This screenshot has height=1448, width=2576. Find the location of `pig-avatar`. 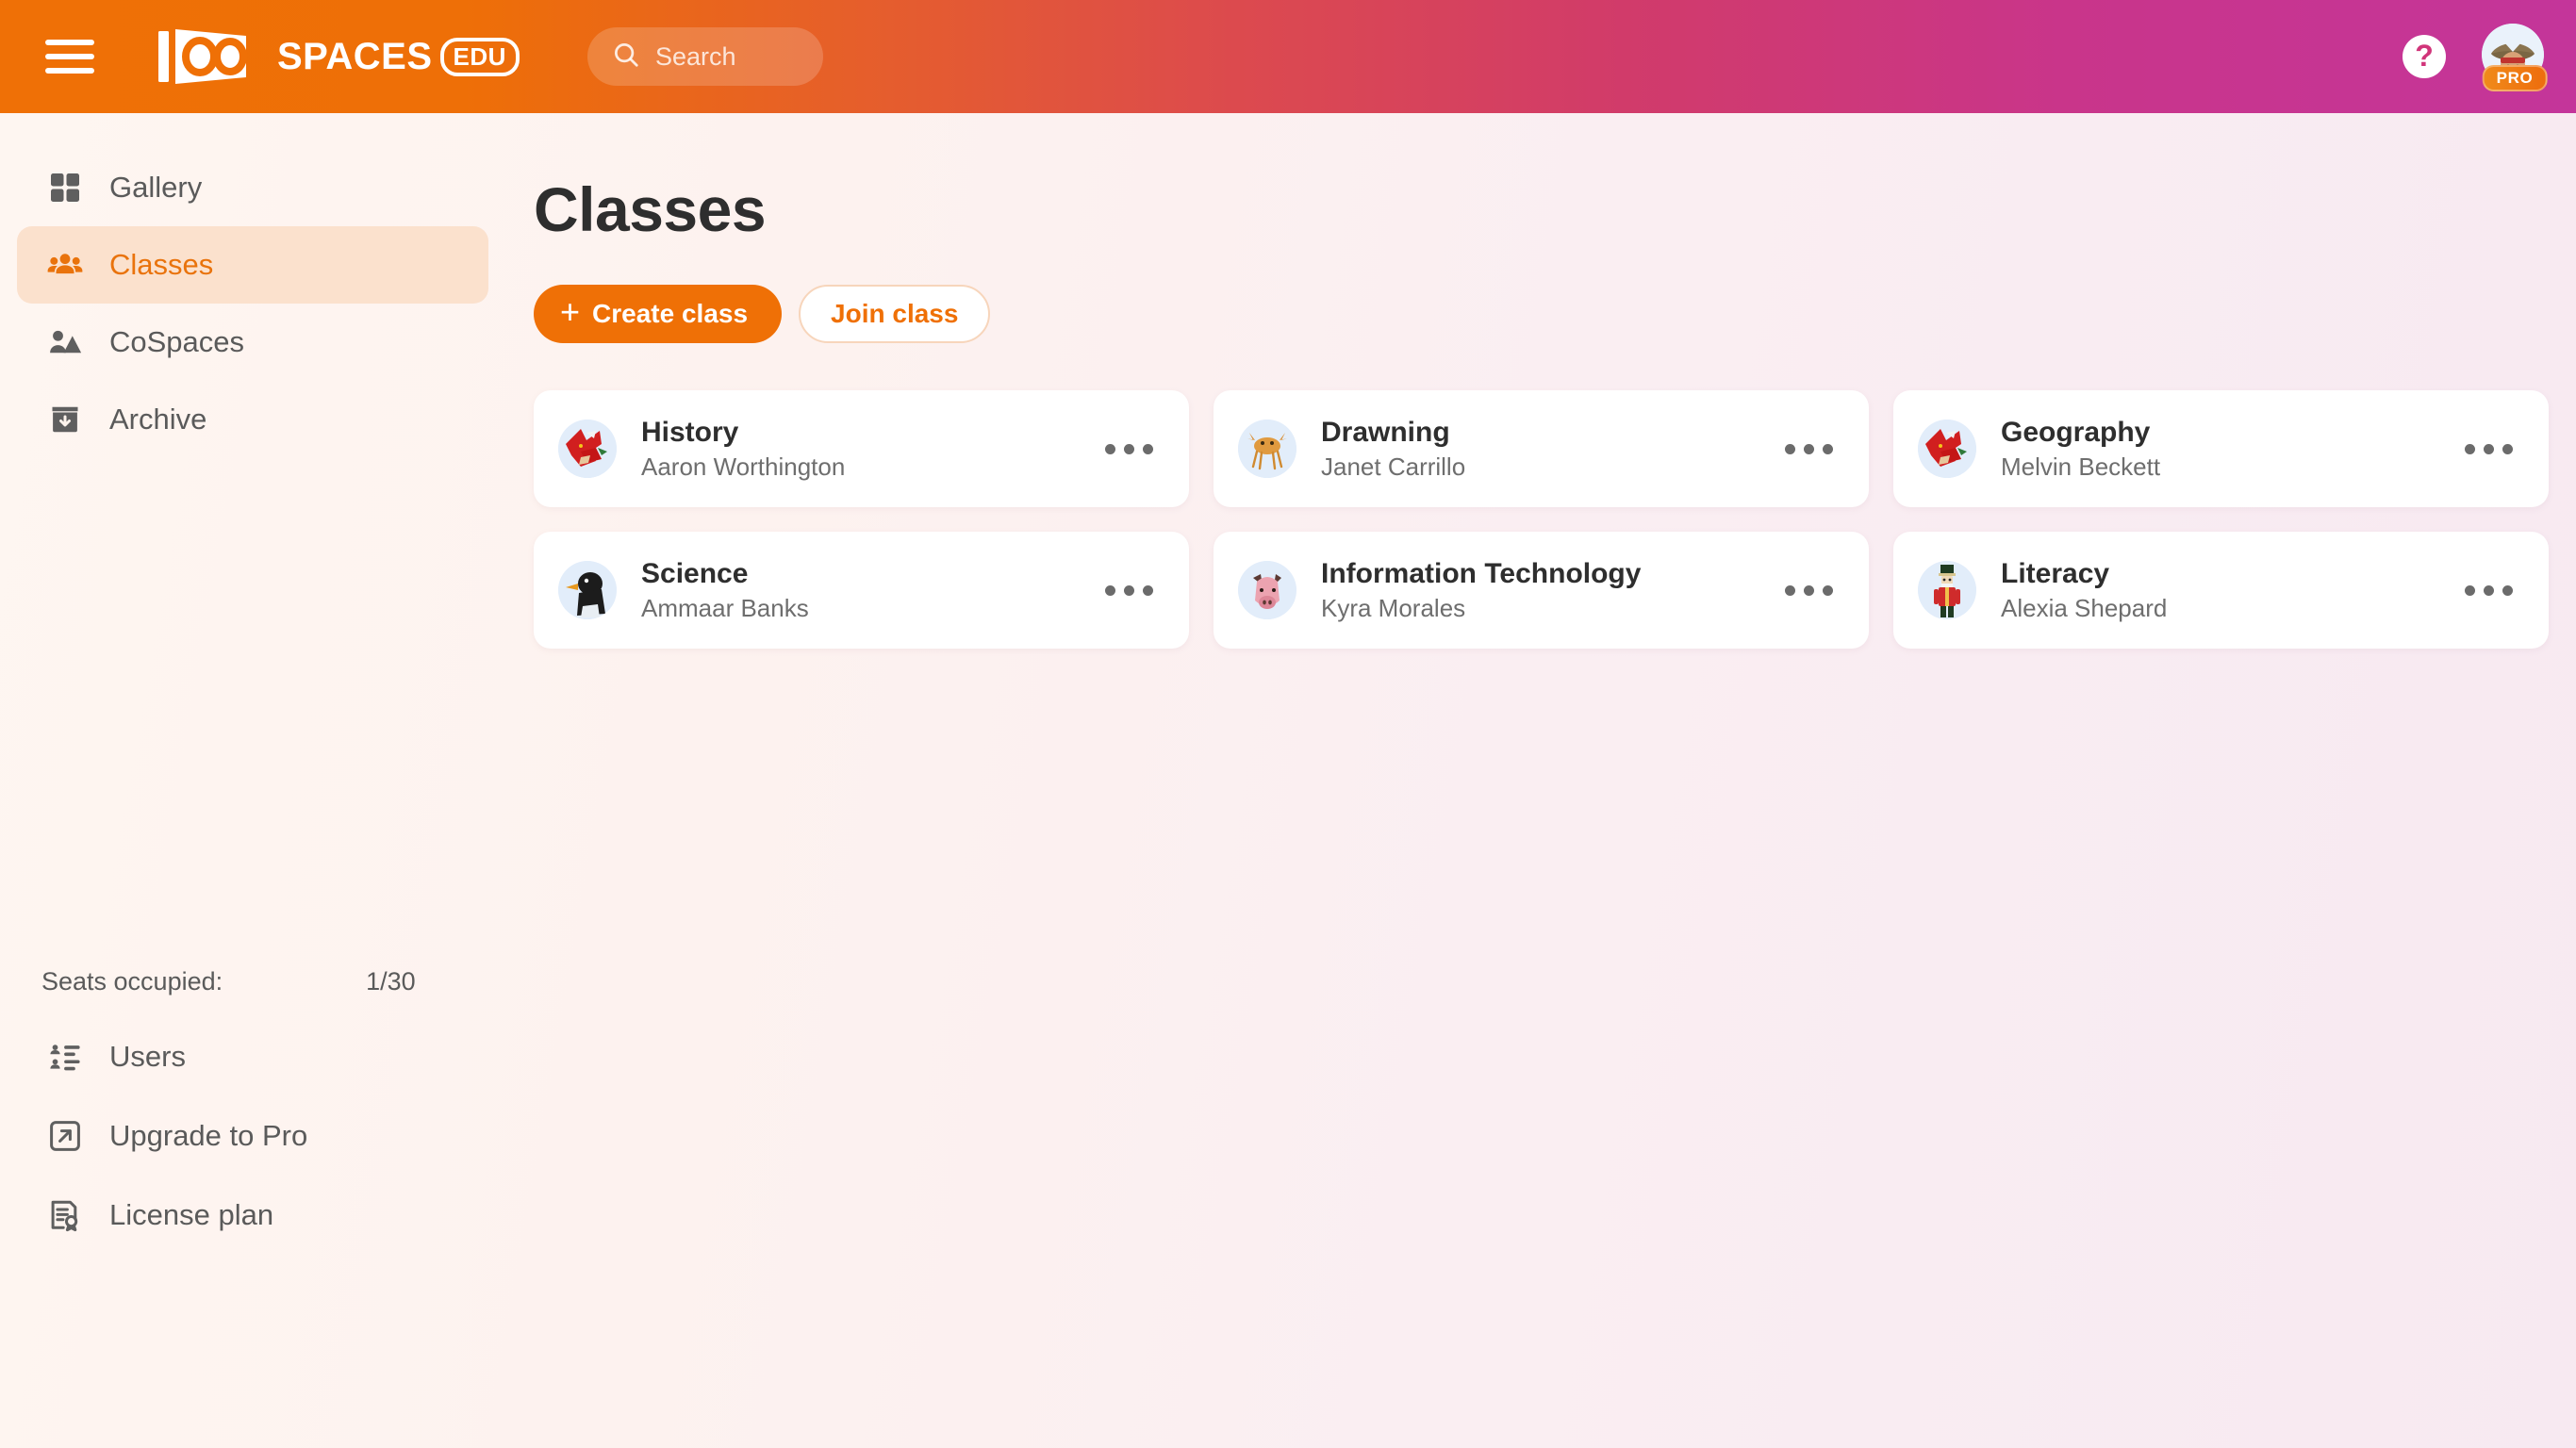

pig-avatar is located at coordinates (1267, 590).